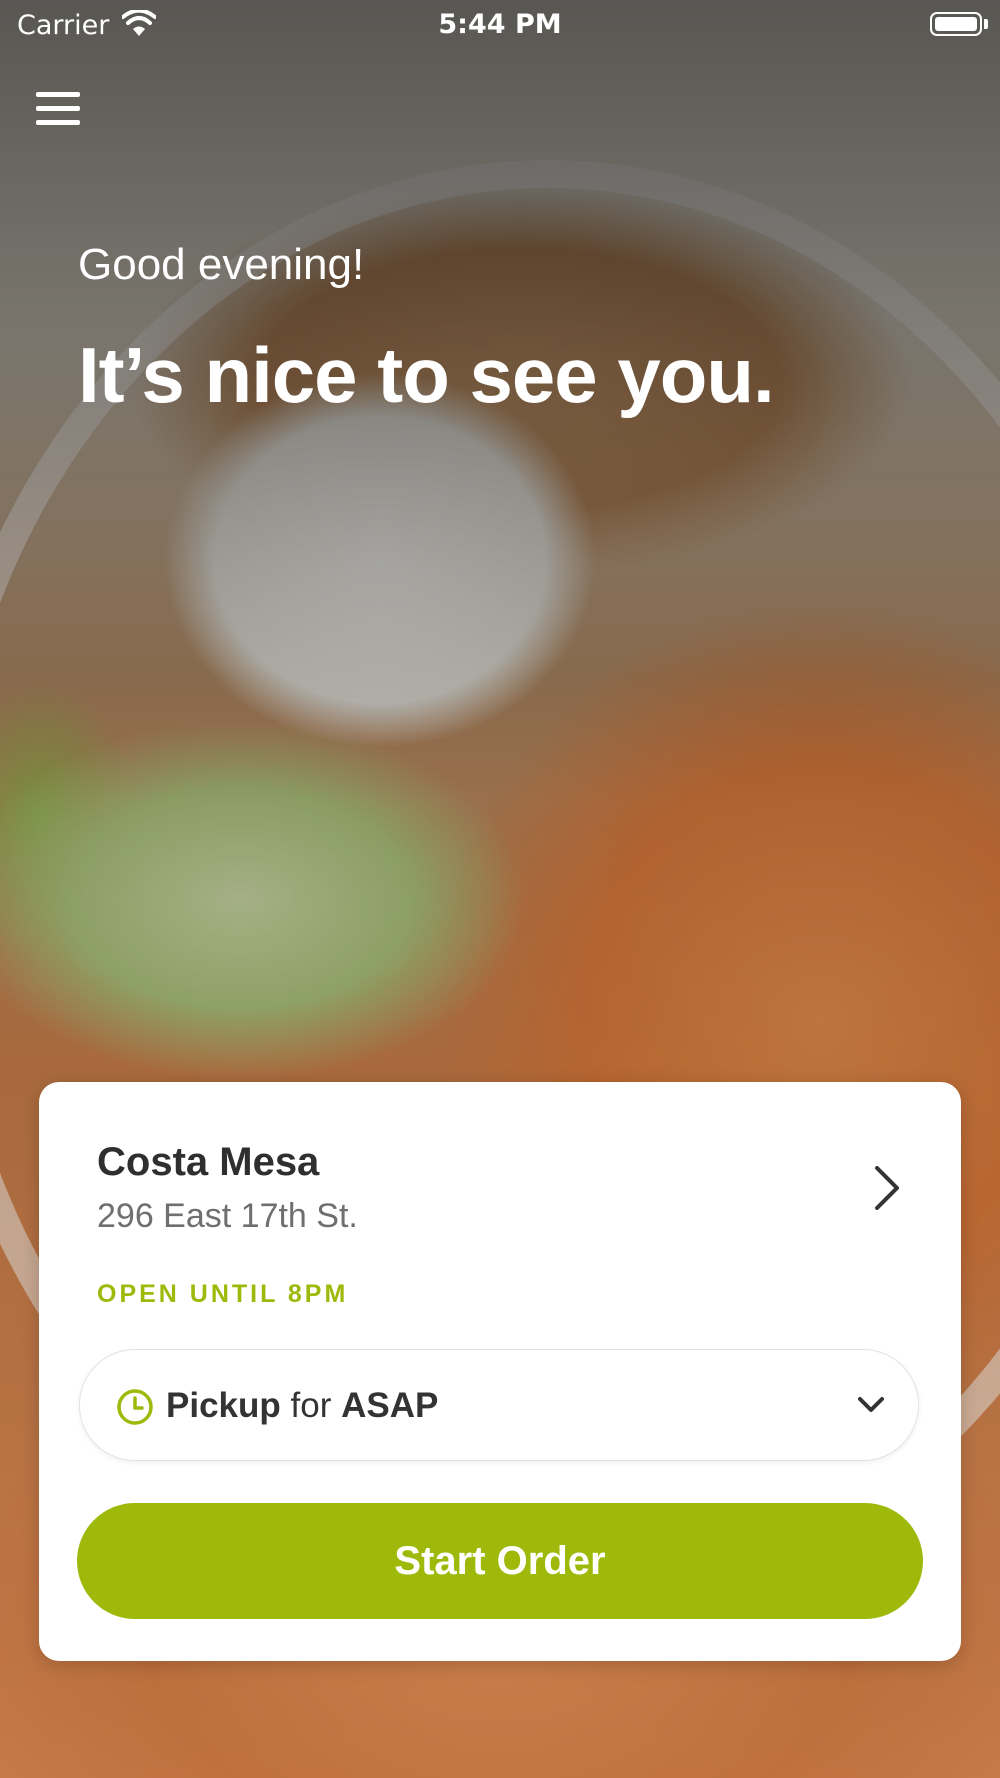 Image resolution: width=1000 pixels, height=1778 pixels. I want to click on store-address: 296 East 17th St., so click(227, 1216).